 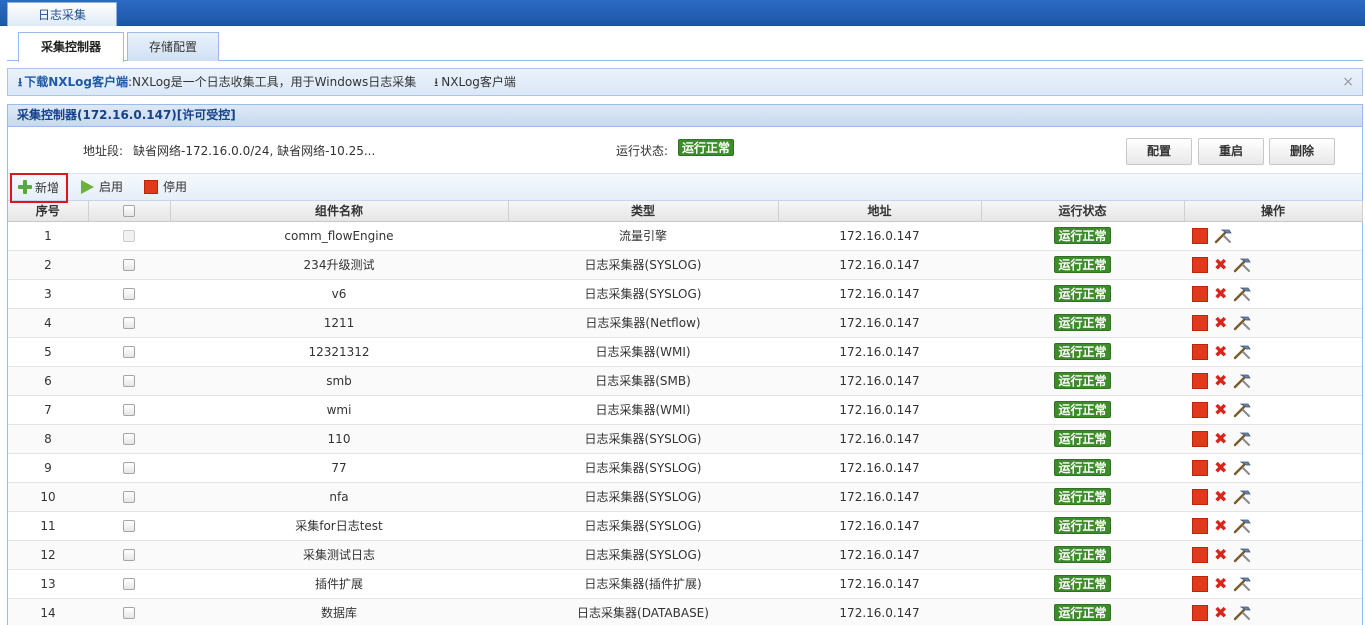 What do you see at coordinates (685, 352) in the screenshot?
I see `table-row: 5 12321312 日志采集器(WMI) 172.16.0.147 运行正常 ✖` at bounding box center [685, 352].